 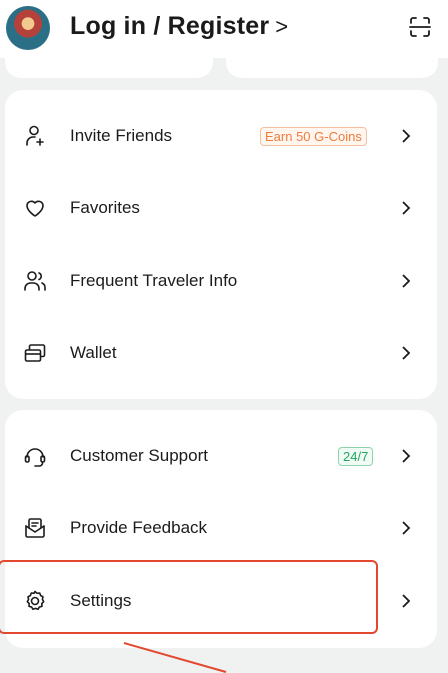 I want to click on frequent-traveler-info-label: Frequent Traveler Info, so click(x=154, y=280).